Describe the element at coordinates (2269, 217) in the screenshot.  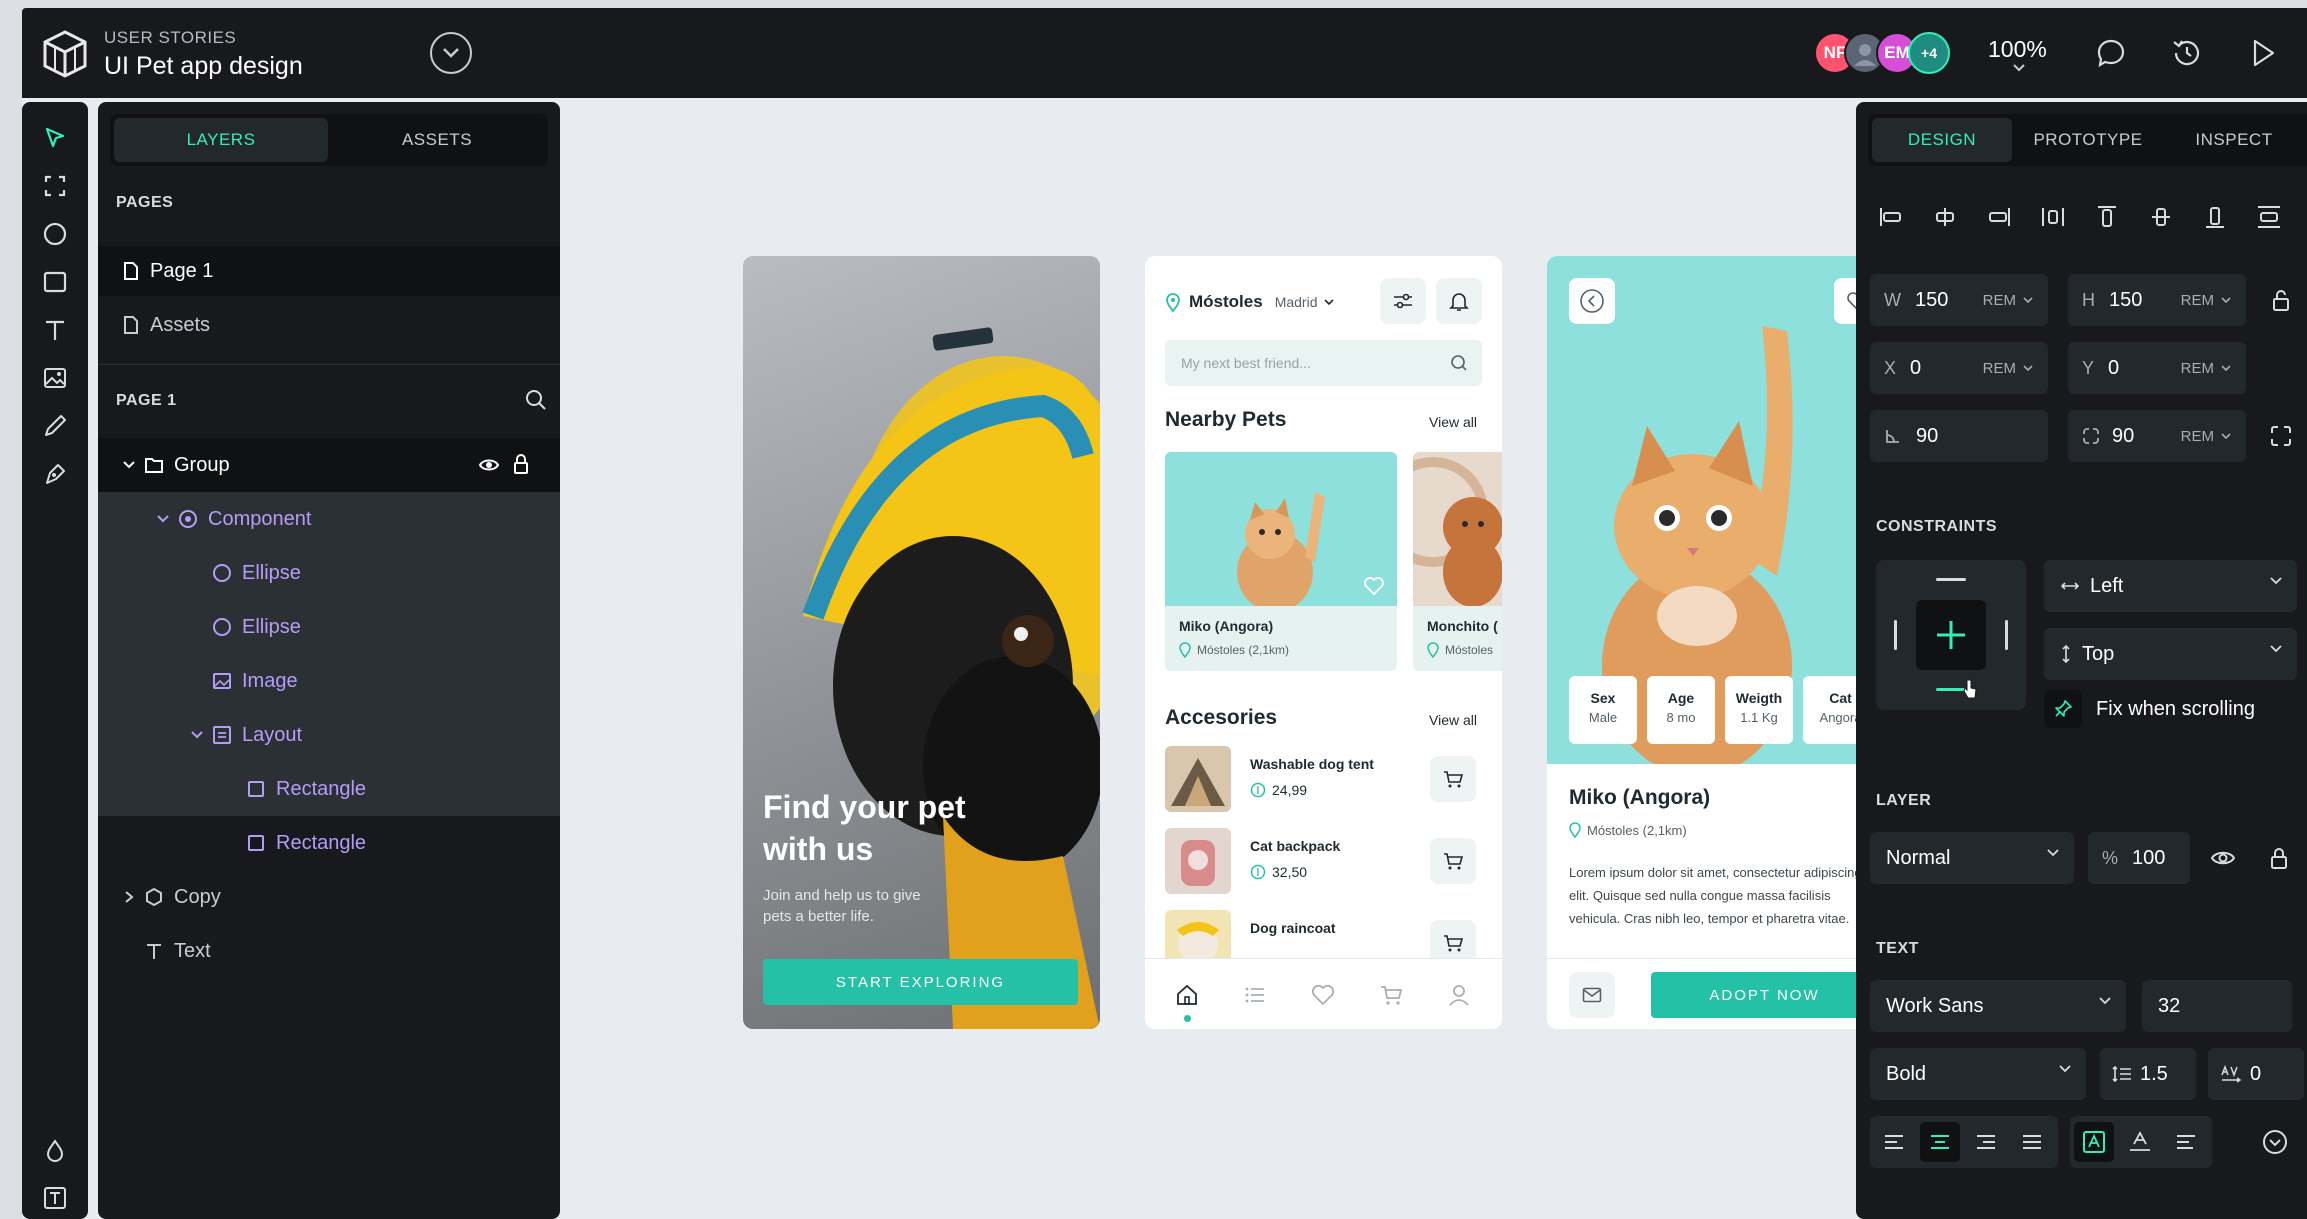
I see `distribute-vertical-icon` at that location.